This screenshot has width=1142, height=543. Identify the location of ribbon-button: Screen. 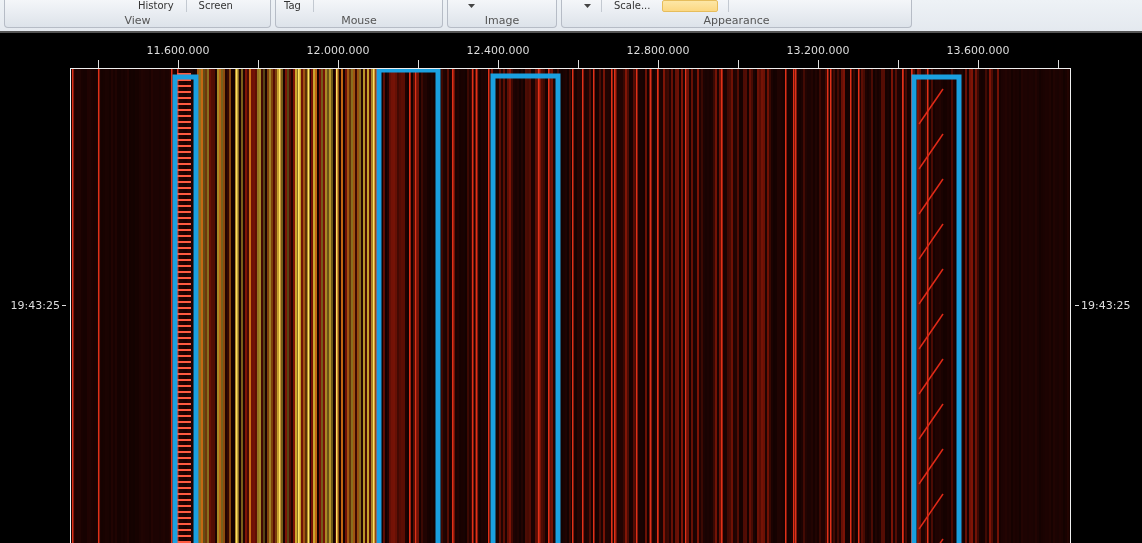
(215, 6).